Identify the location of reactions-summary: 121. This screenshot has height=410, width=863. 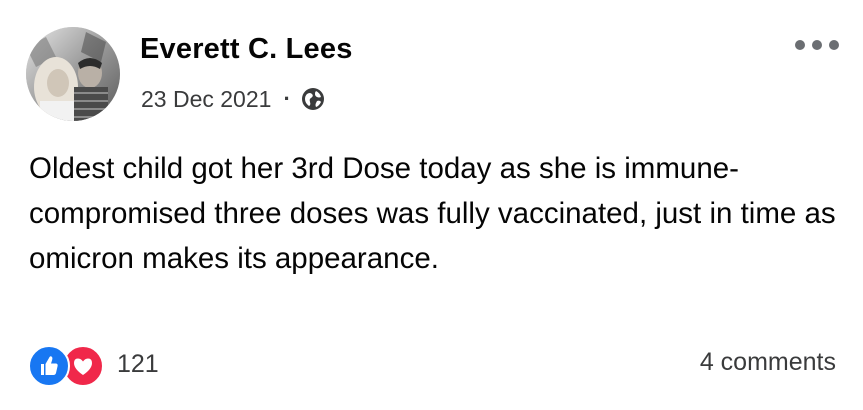
(93, 365).